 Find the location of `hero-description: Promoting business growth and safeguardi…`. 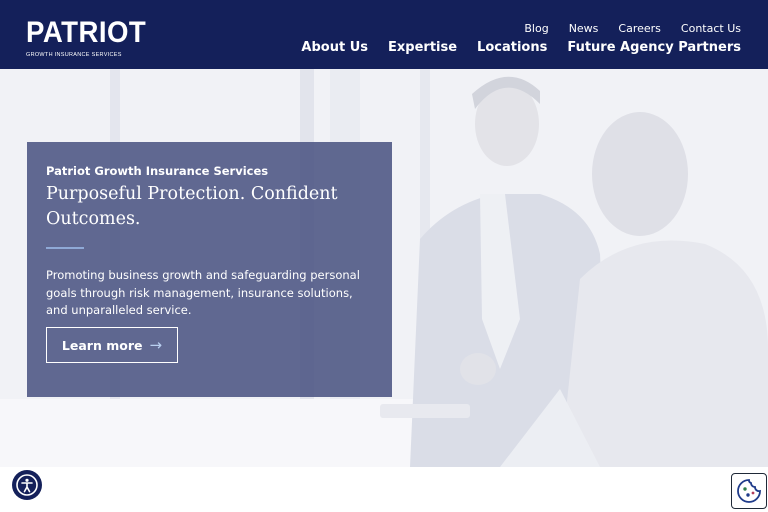

hero-description: Promoting business growth and safeguardi… is located at coordinates (203, 292).